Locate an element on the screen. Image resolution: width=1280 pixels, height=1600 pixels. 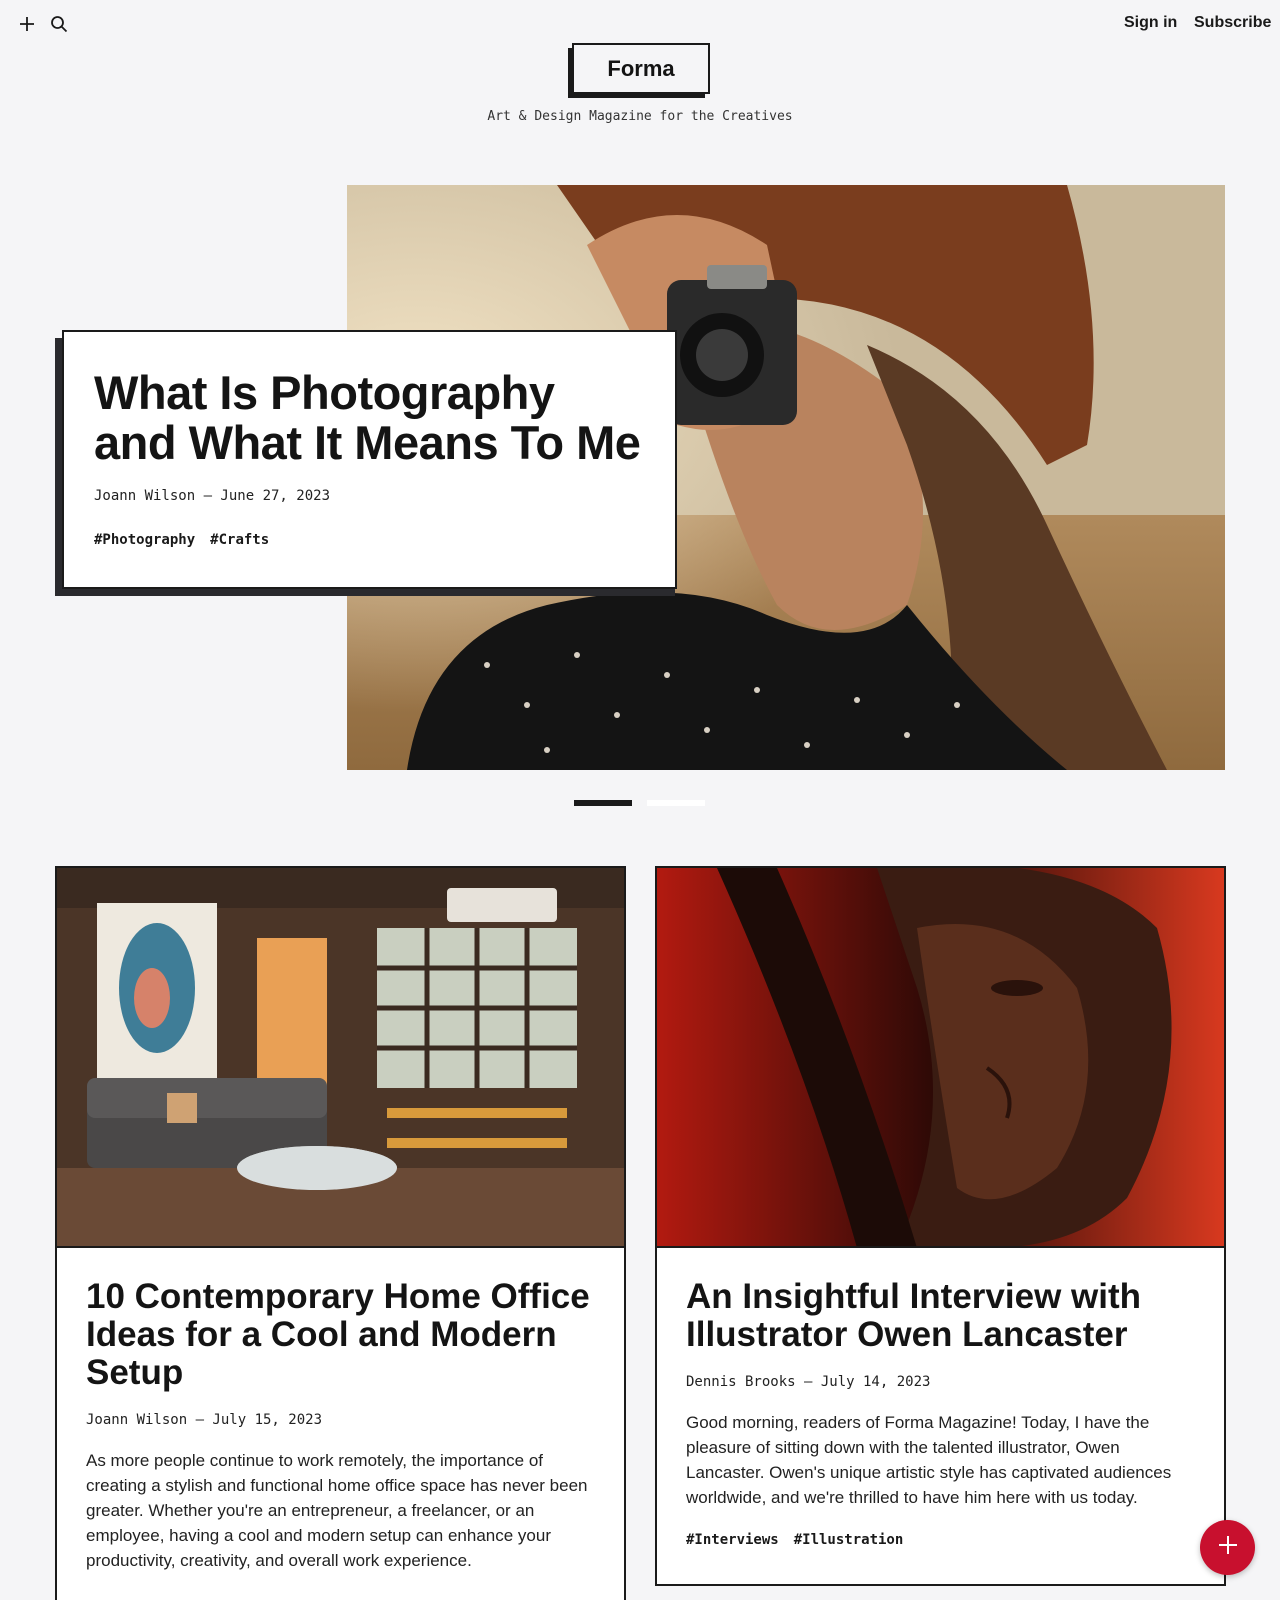
hero-tags: #Photography #Crafts is located at coordinates (369, 540).